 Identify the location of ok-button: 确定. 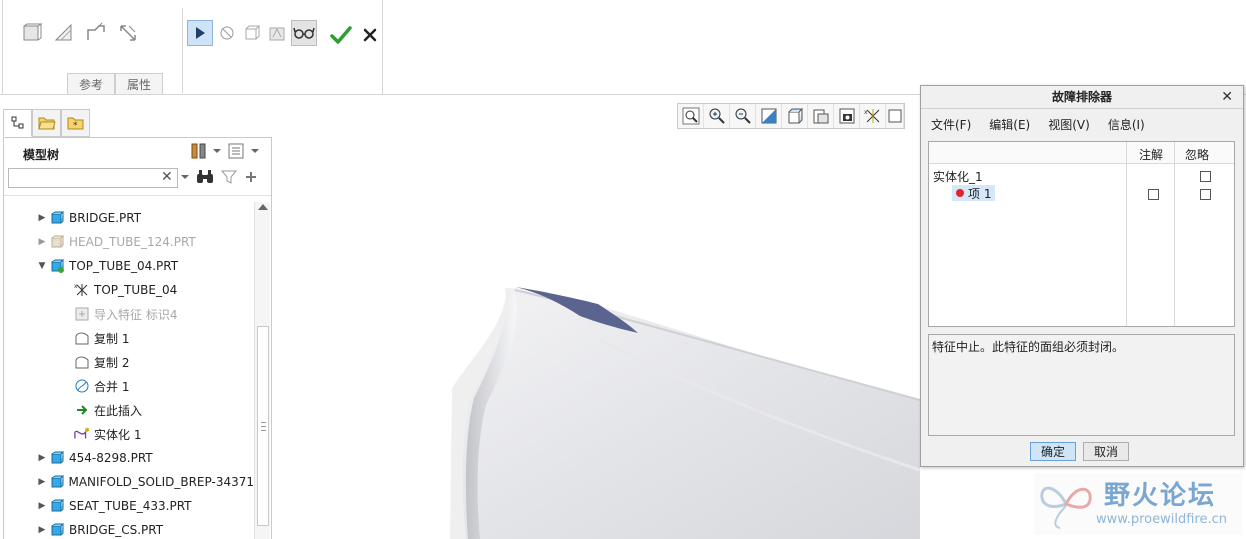
(1053, 451).